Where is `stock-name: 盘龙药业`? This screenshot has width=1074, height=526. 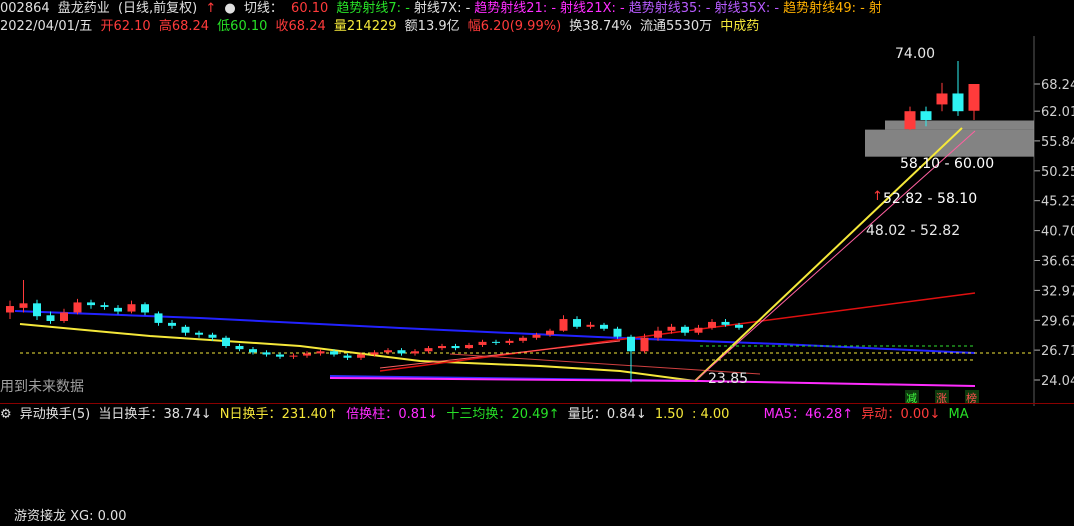 stock-name: 盘龙药业 is located at coordinates (83, 8).